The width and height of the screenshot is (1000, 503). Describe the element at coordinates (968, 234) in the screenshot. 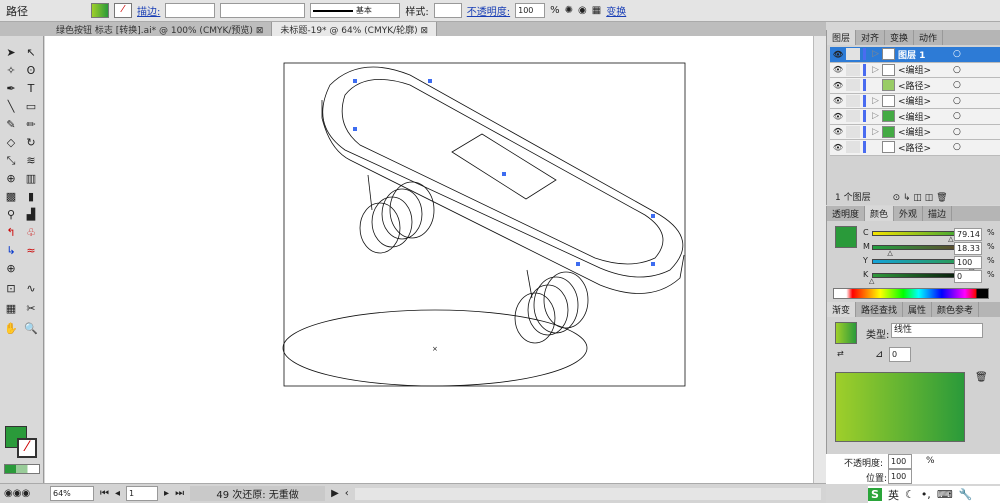

I see `channel-value-input: 79.14` at that location.